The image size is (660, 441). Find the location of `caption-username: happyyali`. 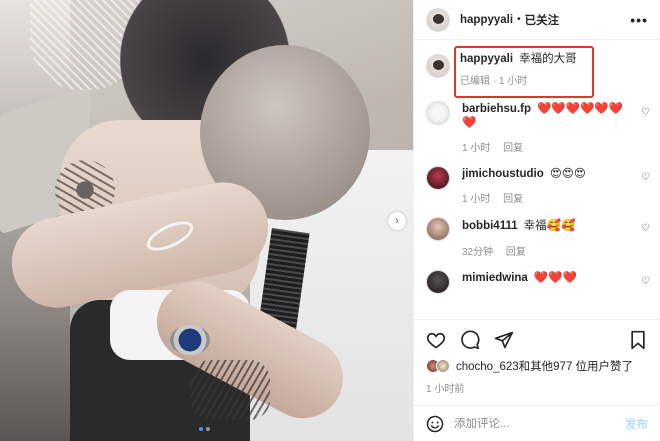

caption-username: happyyali is located at coordinates (486, 59).